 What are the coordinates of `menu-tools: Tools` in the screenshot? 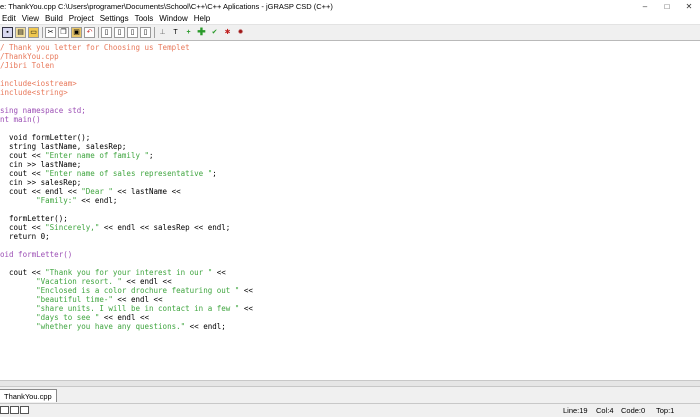 It's located at (144, 18).